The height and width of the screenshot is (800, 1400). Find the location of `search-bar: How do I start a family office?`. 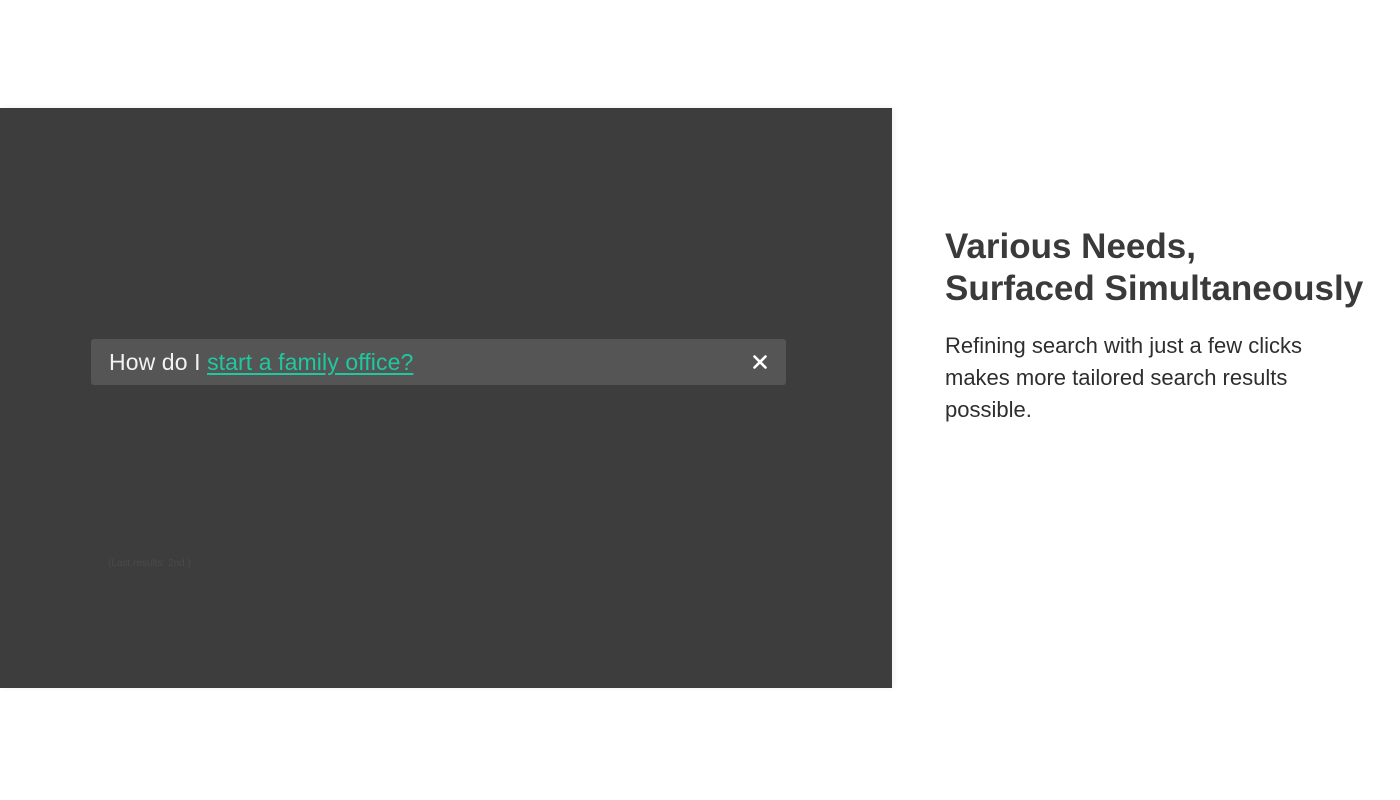

search-bar: How do I start a family office? is located at coordinates (438, 362).